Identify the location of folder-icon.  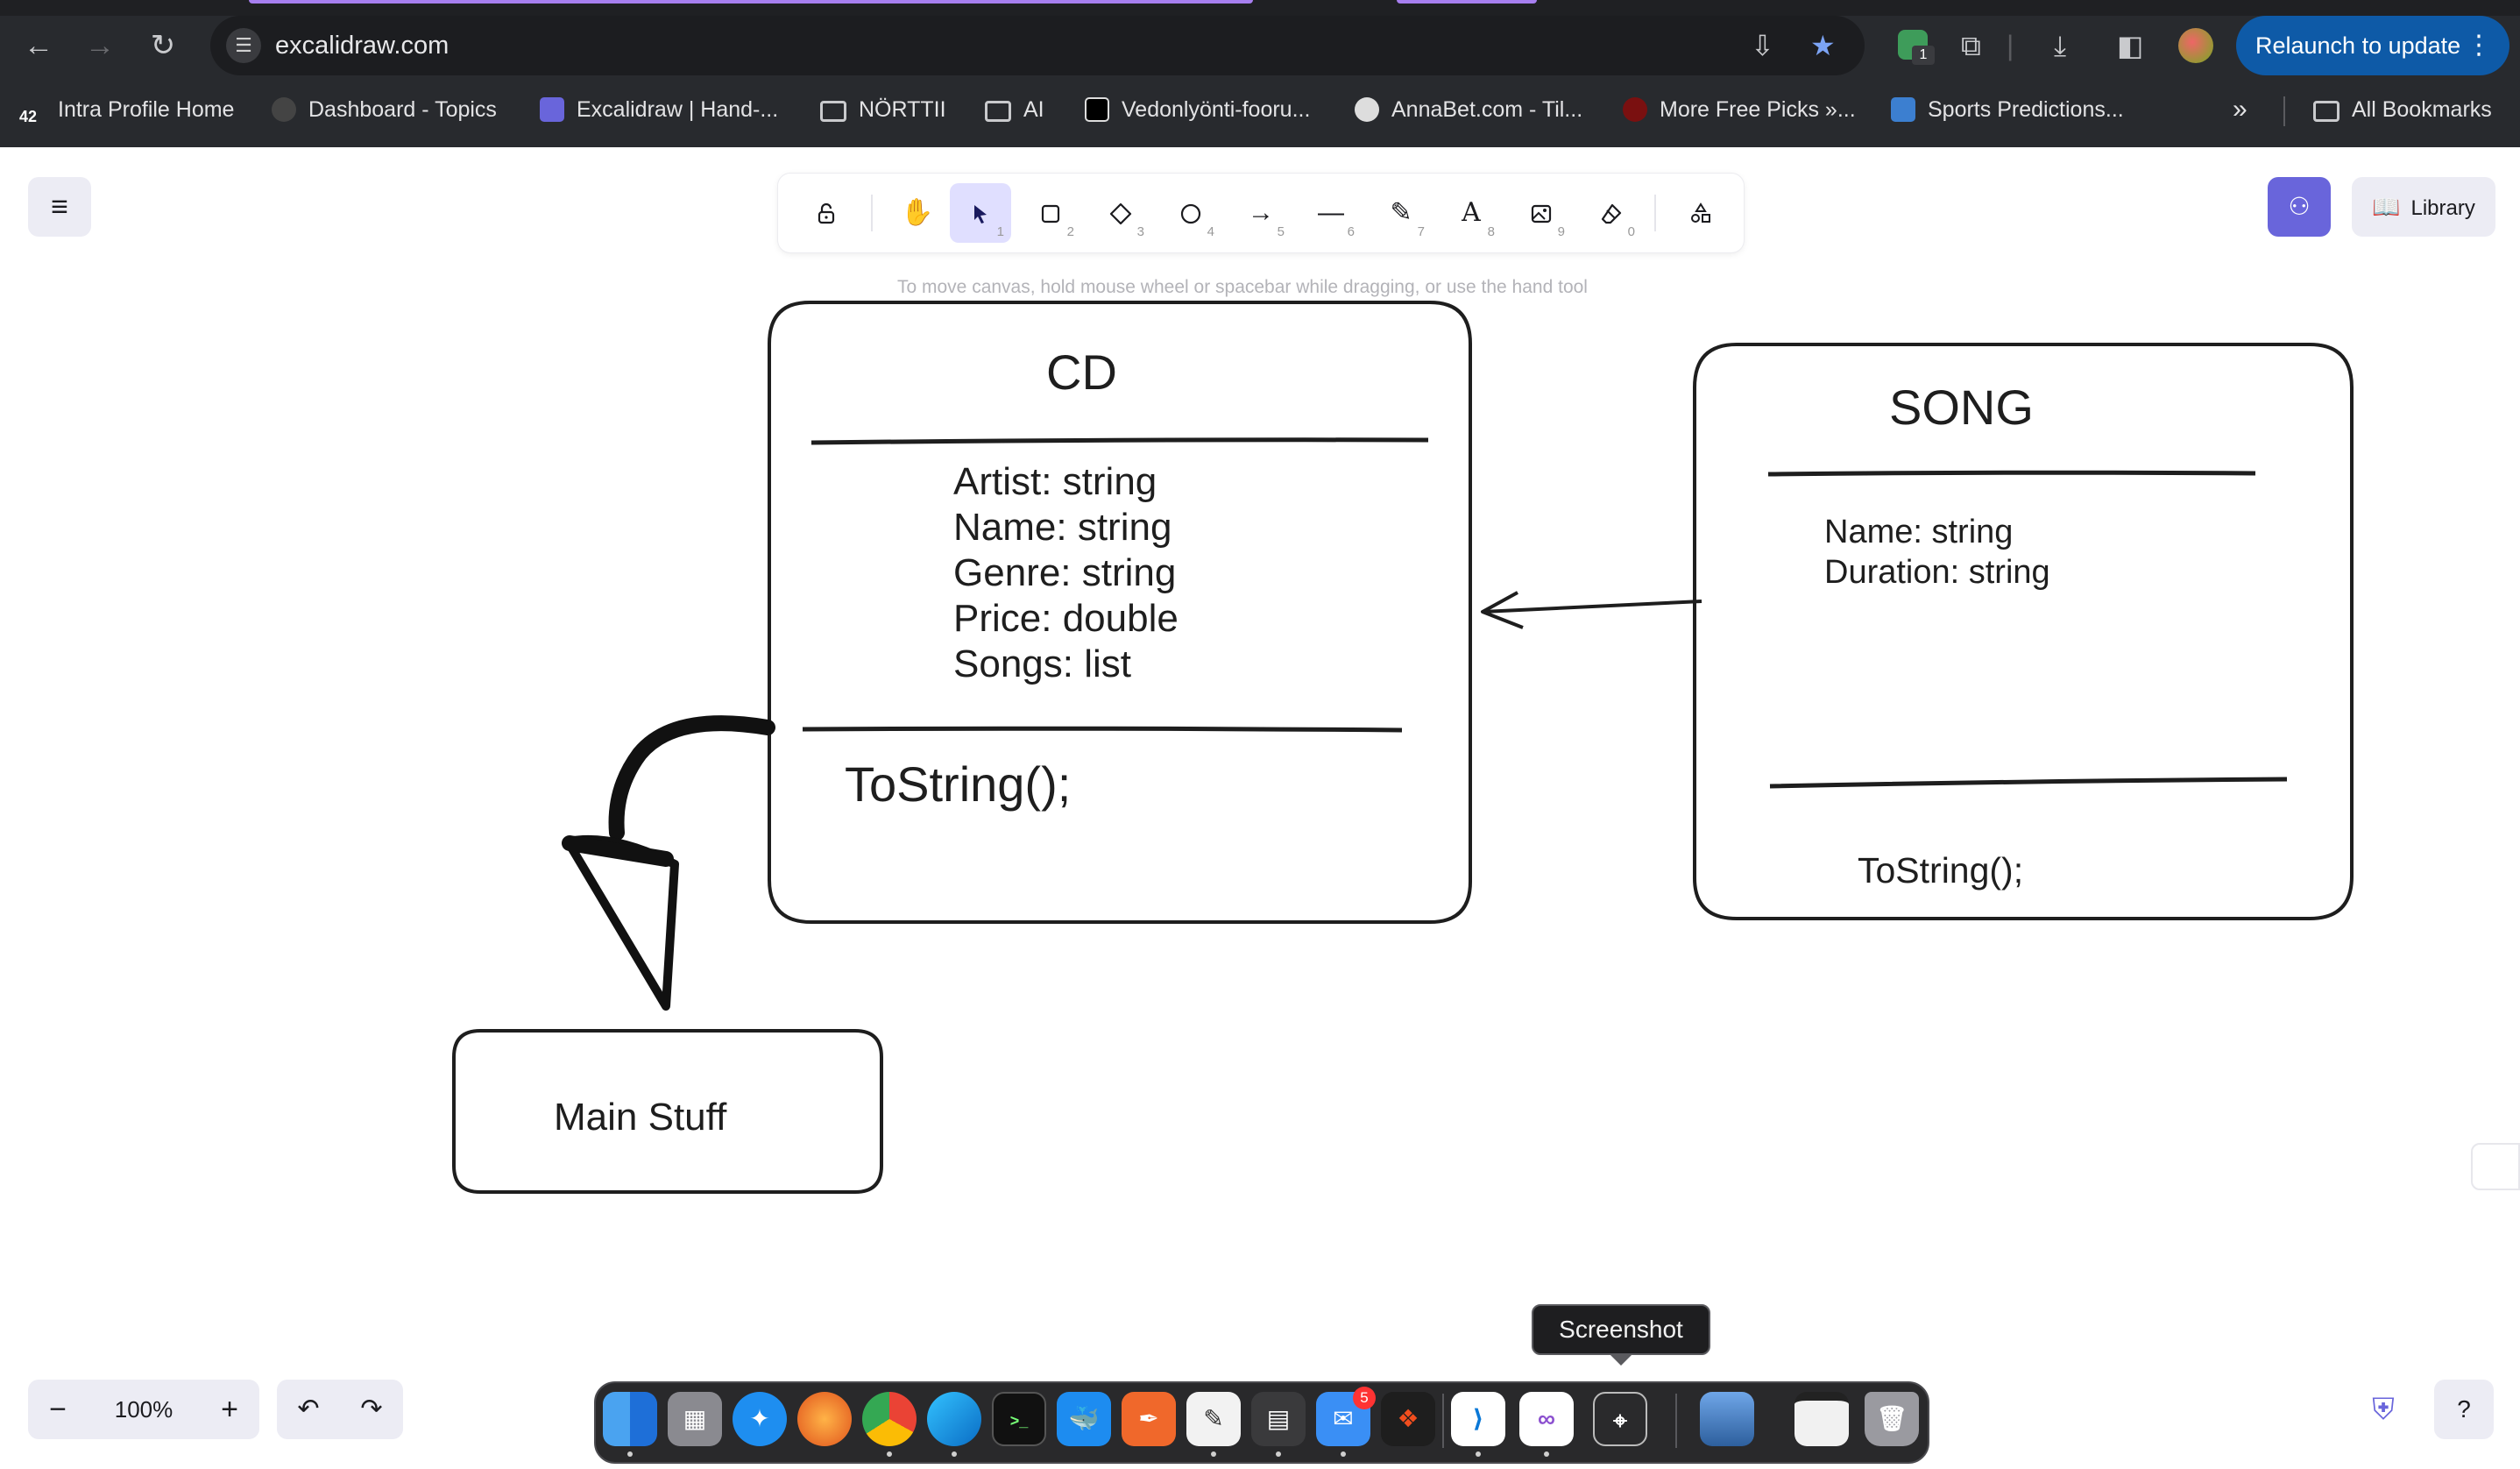
(998, 111).